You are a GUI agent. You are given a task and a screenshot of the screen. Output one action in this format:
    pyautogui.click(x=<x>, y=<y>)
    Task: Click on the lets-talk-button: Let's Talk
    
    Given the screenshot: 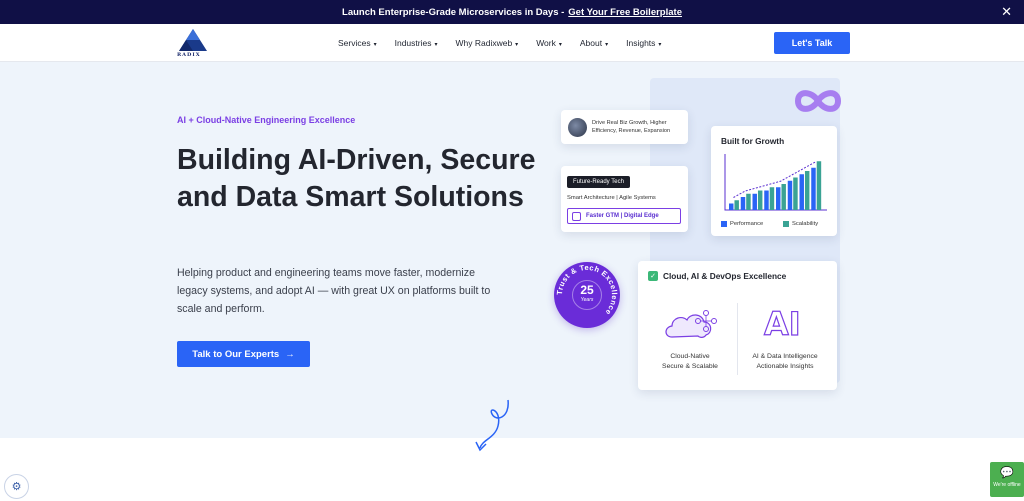 What is the action you would take?
    pyautogui.click(x=812, y=43)
    